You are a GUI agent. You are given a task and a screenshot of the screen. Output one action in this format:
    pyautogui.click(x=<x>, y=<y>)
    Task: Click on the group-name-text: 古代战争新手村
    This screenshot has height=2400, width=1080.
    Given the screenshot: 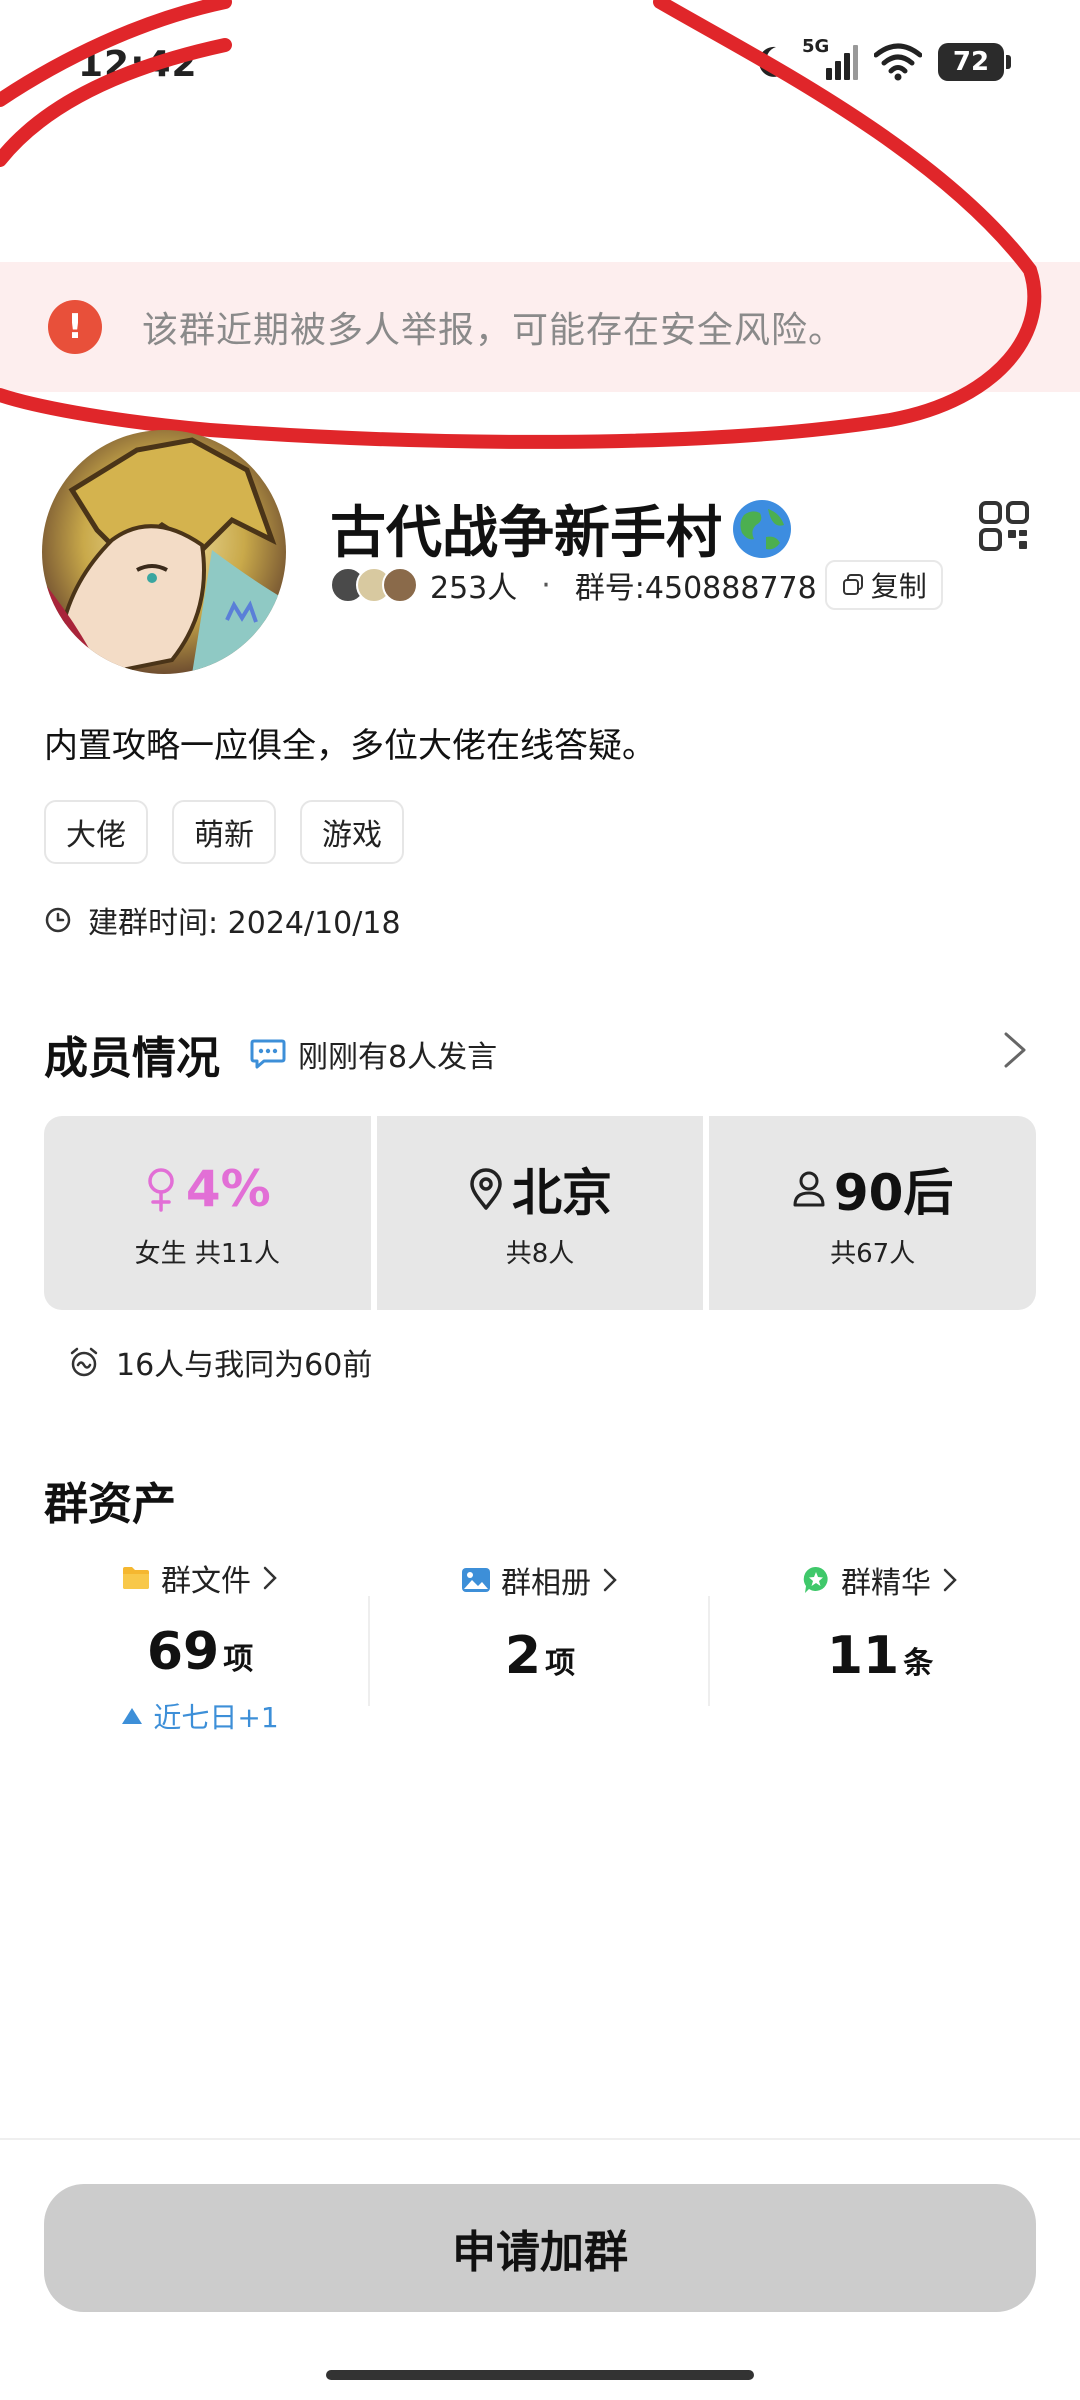 What is the action you would take?
    pyautogui.click(x=526, y=533)
    